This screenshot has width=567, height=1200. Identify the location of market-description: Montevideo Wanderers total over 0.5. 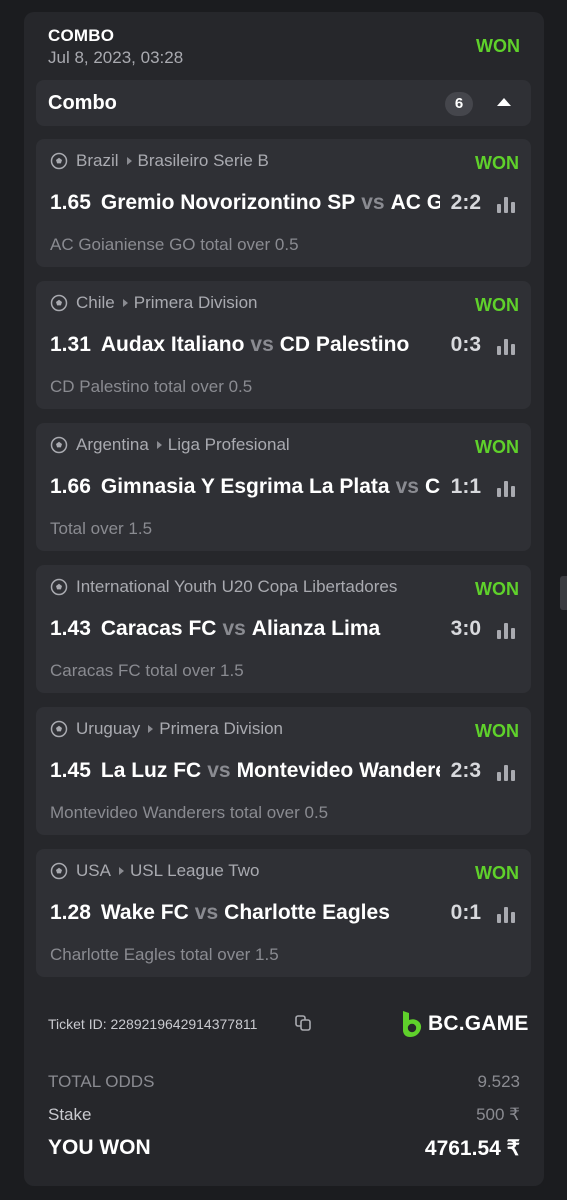
(189, 812).